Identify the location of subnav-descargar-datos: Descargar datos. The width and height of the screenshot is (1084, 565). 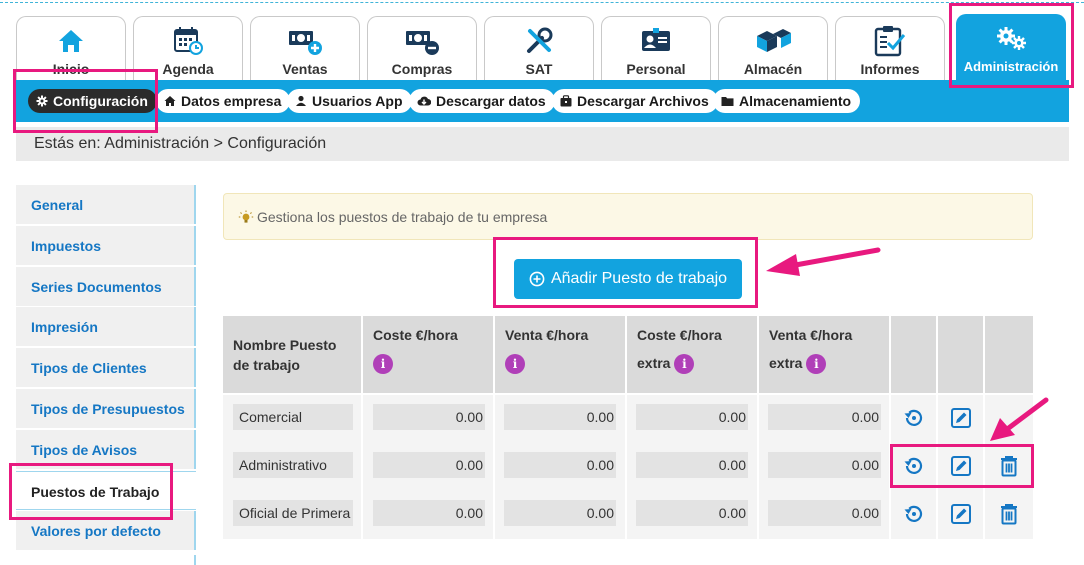
(482, 101).